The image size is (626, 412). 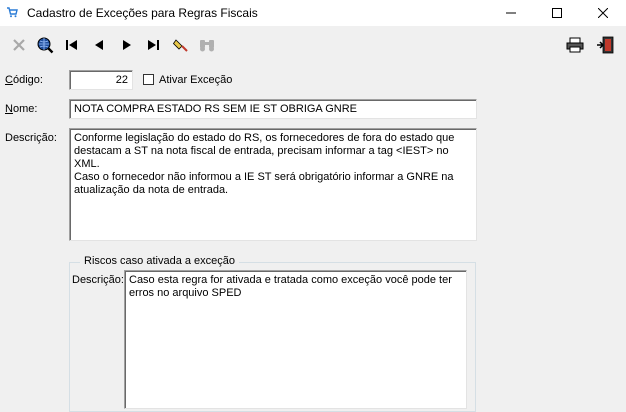 I want to click on globe-search-icon, so click(x=45, y=45).